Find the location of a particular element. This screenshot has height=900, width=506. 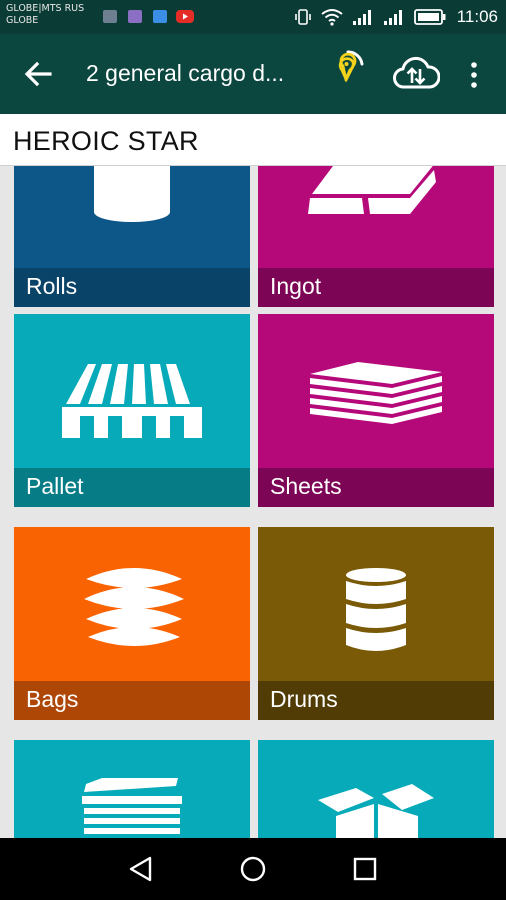

back-triangle-icon is located at coordinates (141, 869).